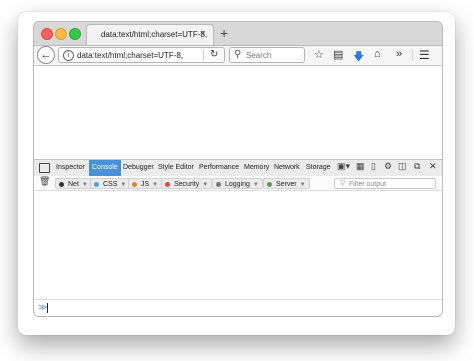  What do you see at coordinates (274, 55) in the screenshot?
I see `search-input` at bounding box center [274, 55].